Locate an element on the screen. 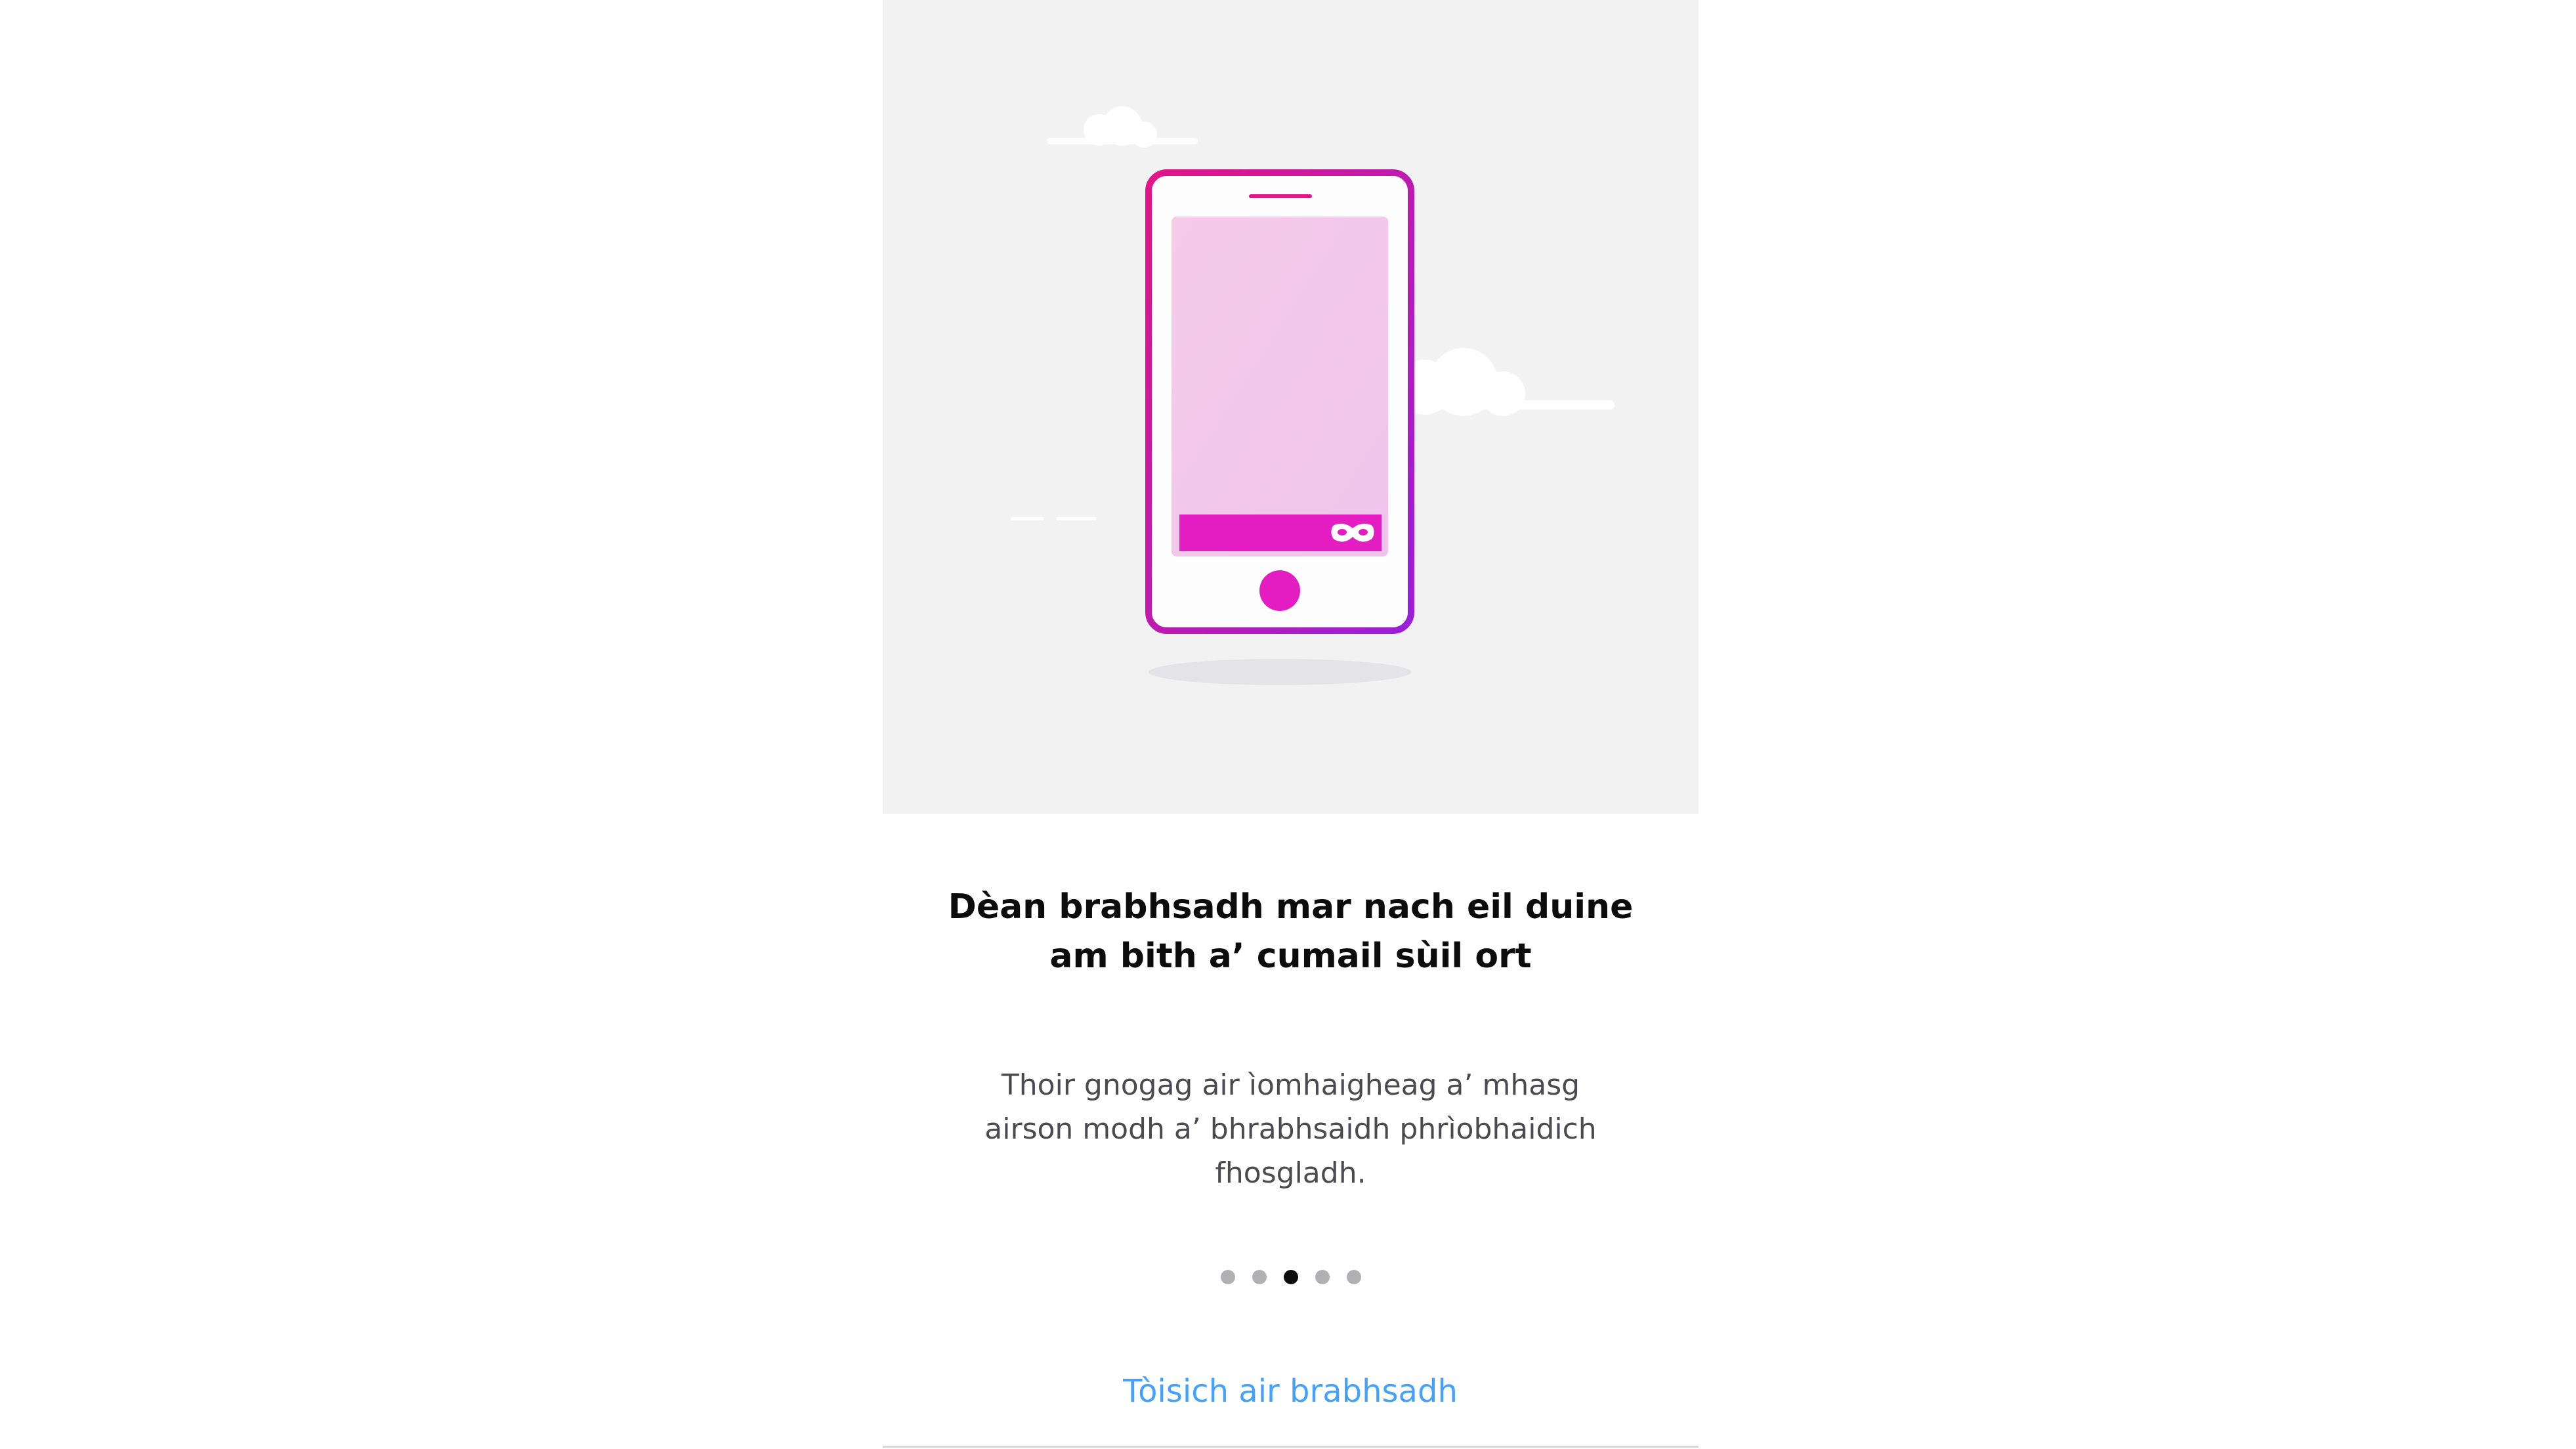 This screenshot has height=1449, width=2576. page-indicator is located at coordinates (1291, 1277).